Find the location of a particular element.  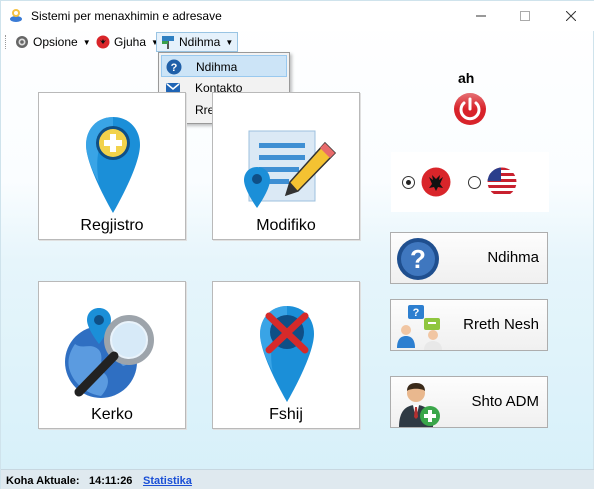

menu-ndihma: Ndihma ▼ is located at coordinates (197, 42).